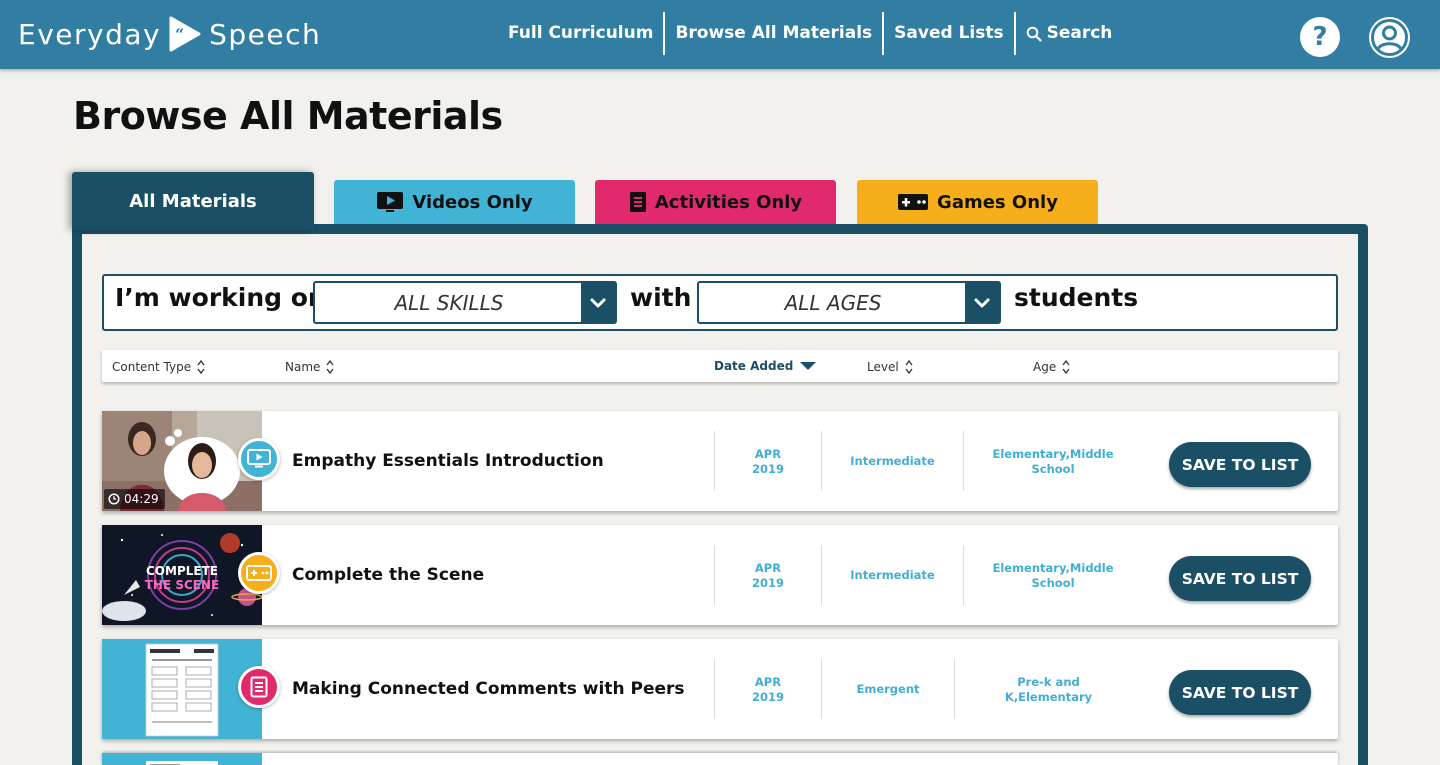  What do you see at coordinates (1079, 33) in the screenshot?
I see `nav-search-label: Search` at bounding box center [1079, 33].